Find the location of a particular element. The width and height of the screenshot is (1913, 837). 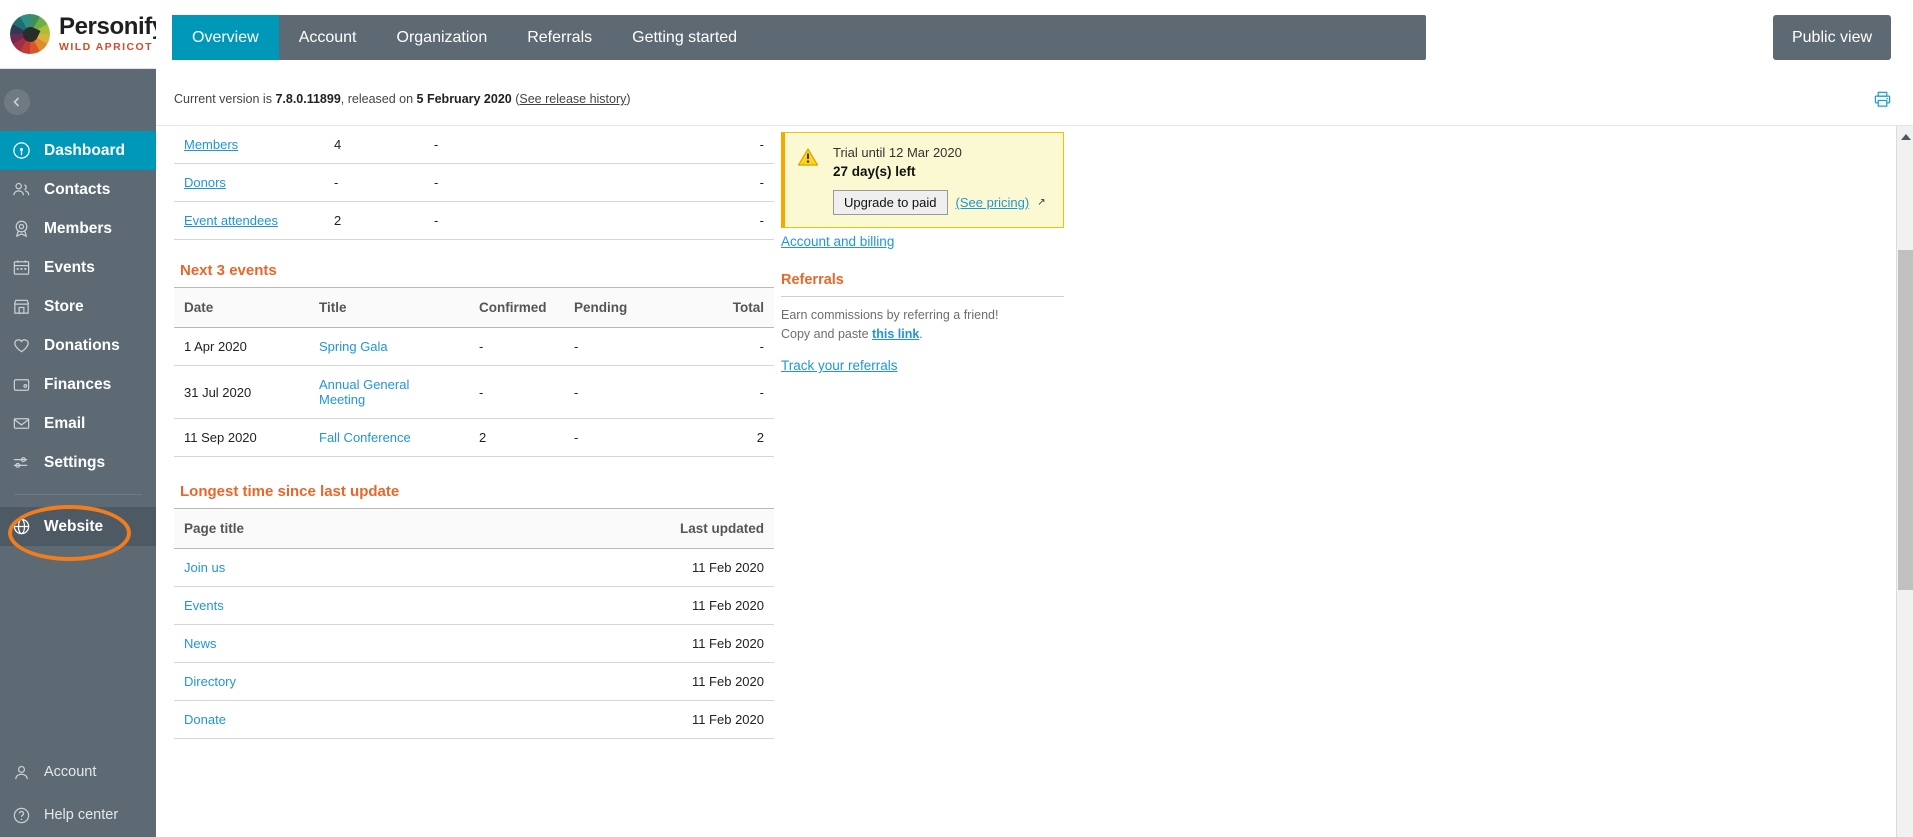

upgrade-to-paid-button: Upgrade to paid is located at coordinates (890, 202).